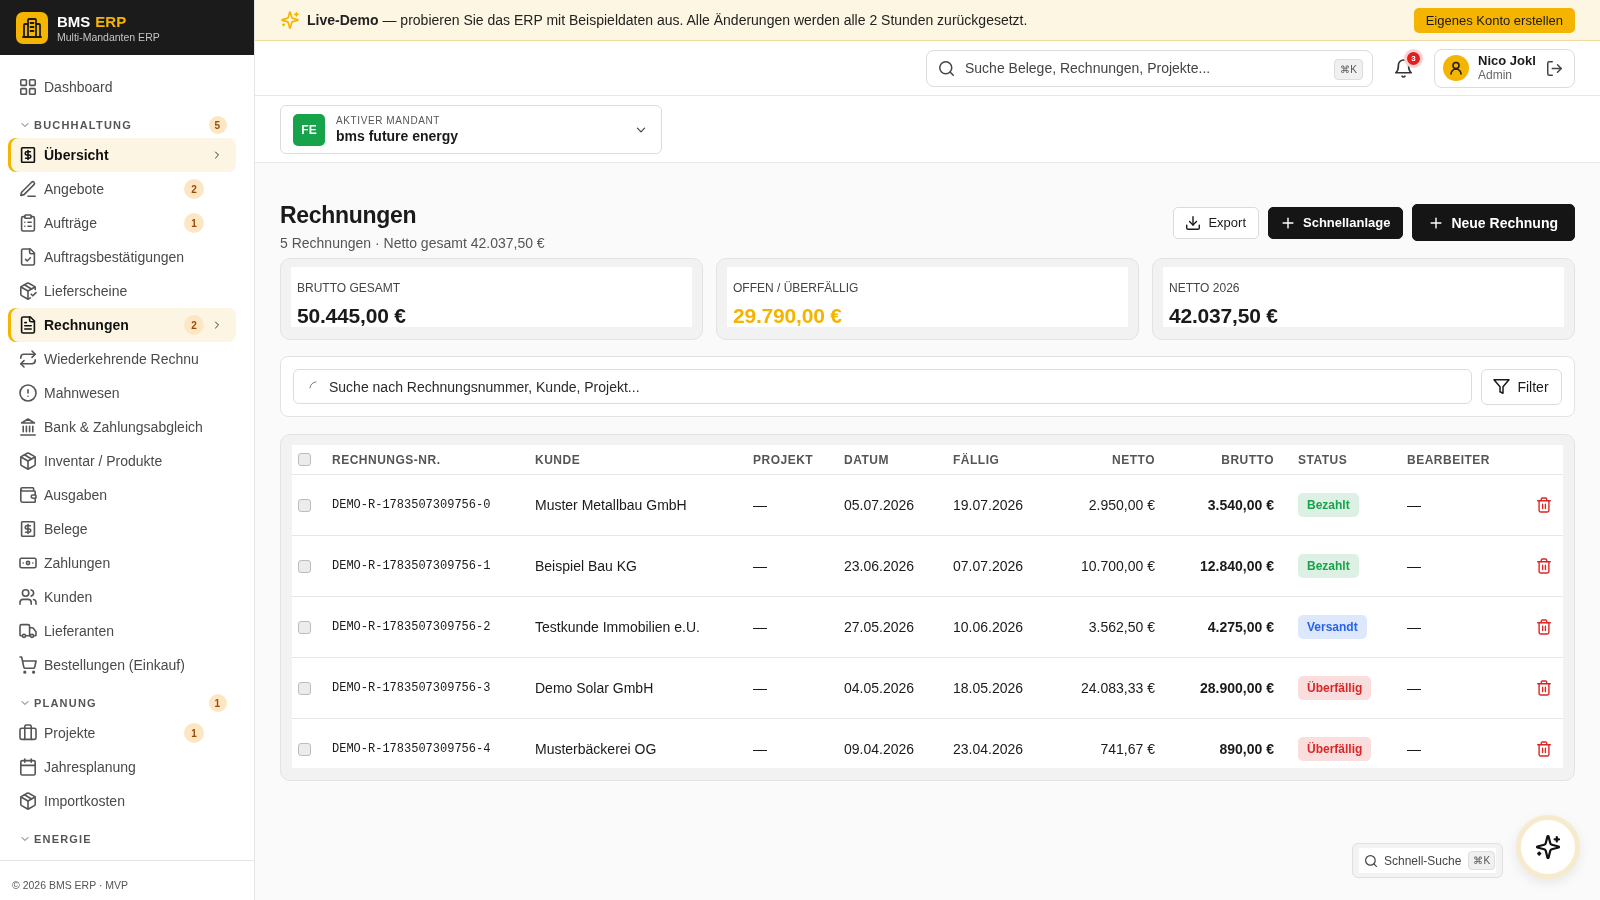 The height and width of the screenshot is (900, 1600). What do you see at coordinates (28, 359) in the screenshot?
I see `repeat-icon` at bounding box center [28, 359].